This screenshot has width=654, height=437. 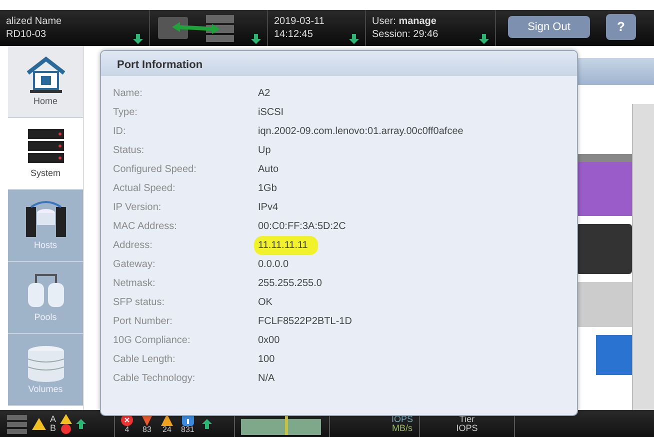 What do you see at coordinates (139, 303) in the screenshot?
I see `field-label: SFP status:` at bounding box center [139, 303].